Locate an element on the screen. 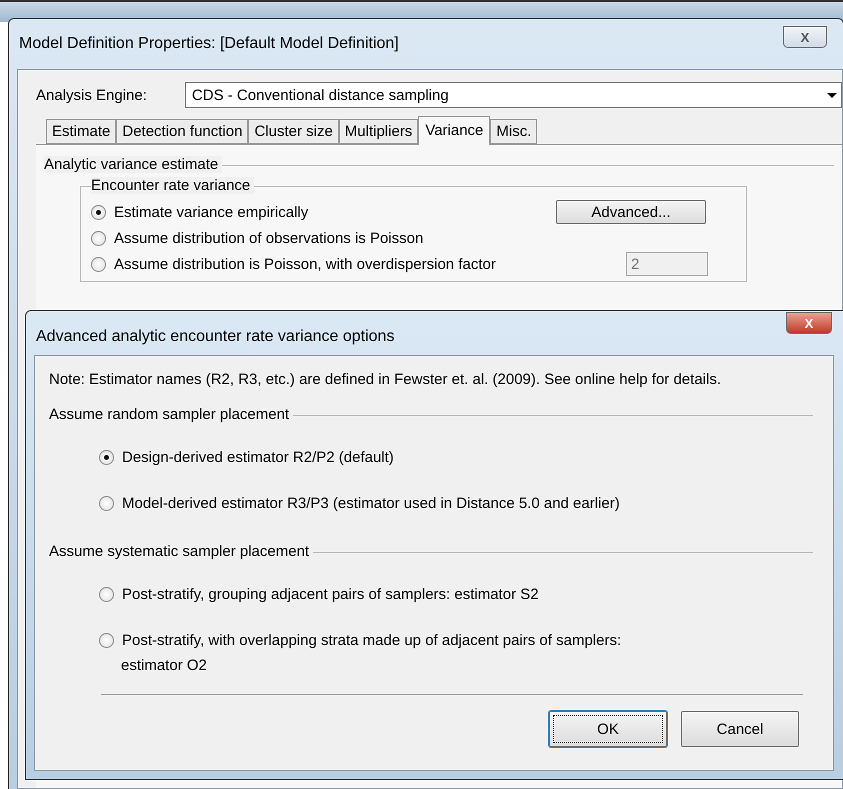 The height and width of the screenshot is (789, 843). cancel-button: Cancel is located at coordinates (740, 729).